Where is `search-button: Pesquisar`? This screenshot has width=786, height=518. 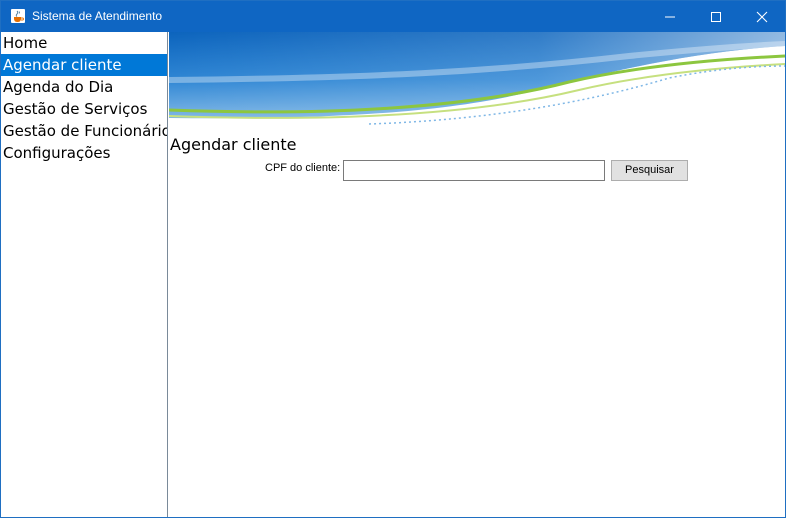
search-button: Pesquisar is located at coordinates (649, 170).